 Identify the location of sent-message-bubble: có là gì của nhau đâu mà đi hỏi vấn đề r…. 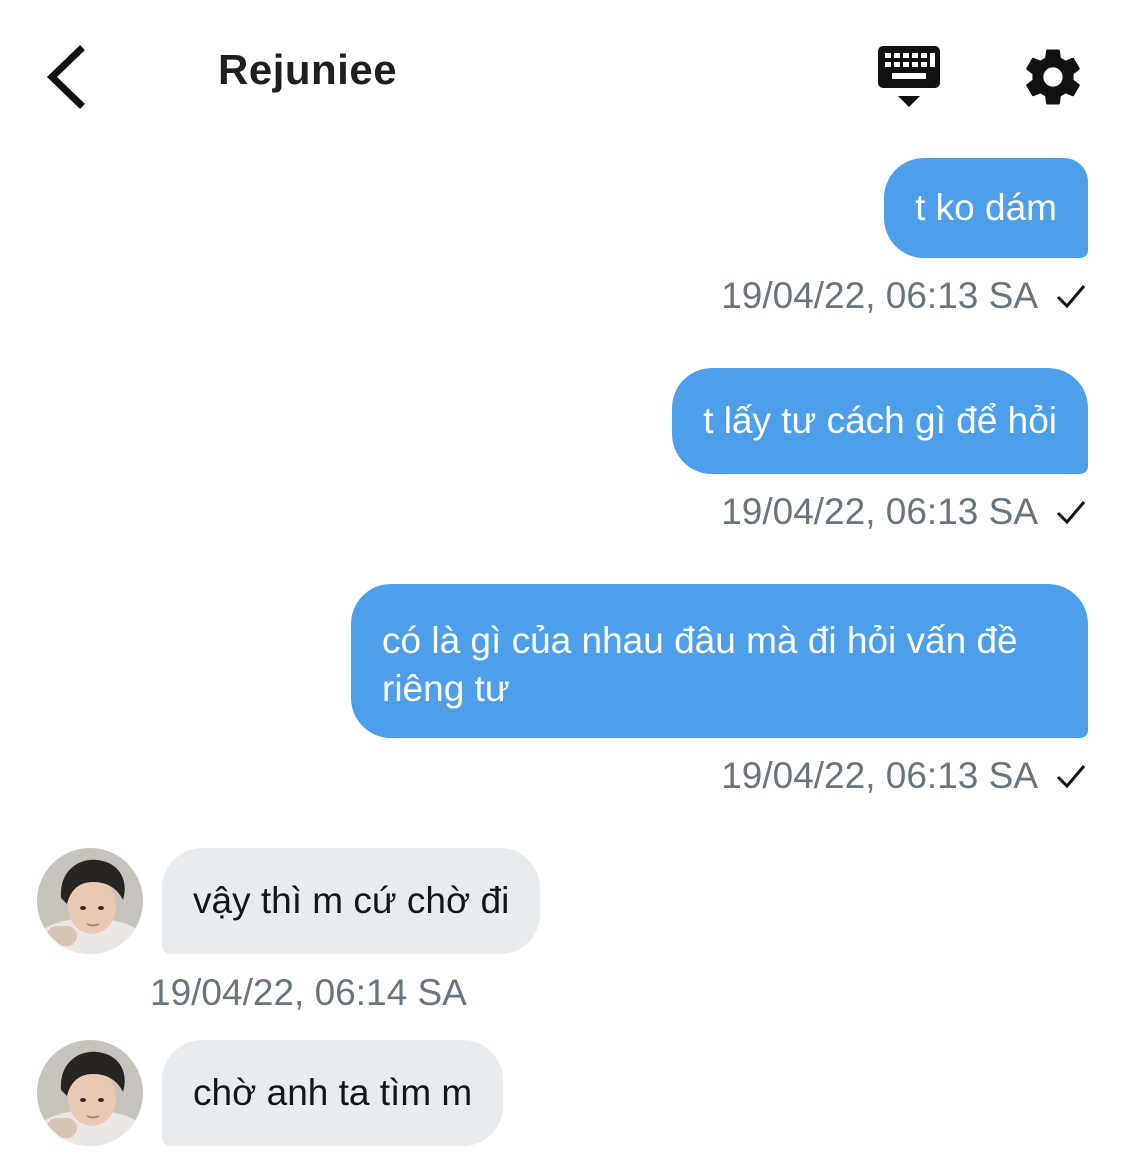
(719, 661).